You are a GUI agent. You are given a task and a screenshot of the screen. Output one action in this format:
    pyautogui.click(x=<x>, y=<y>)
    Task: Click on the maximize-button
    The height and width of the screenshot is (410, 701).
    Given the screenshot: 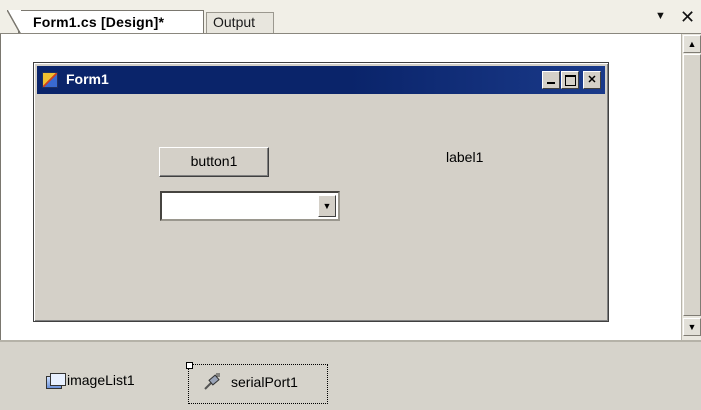 What is the action you would take?
    pyautogui.click(x=570, y=80)
    